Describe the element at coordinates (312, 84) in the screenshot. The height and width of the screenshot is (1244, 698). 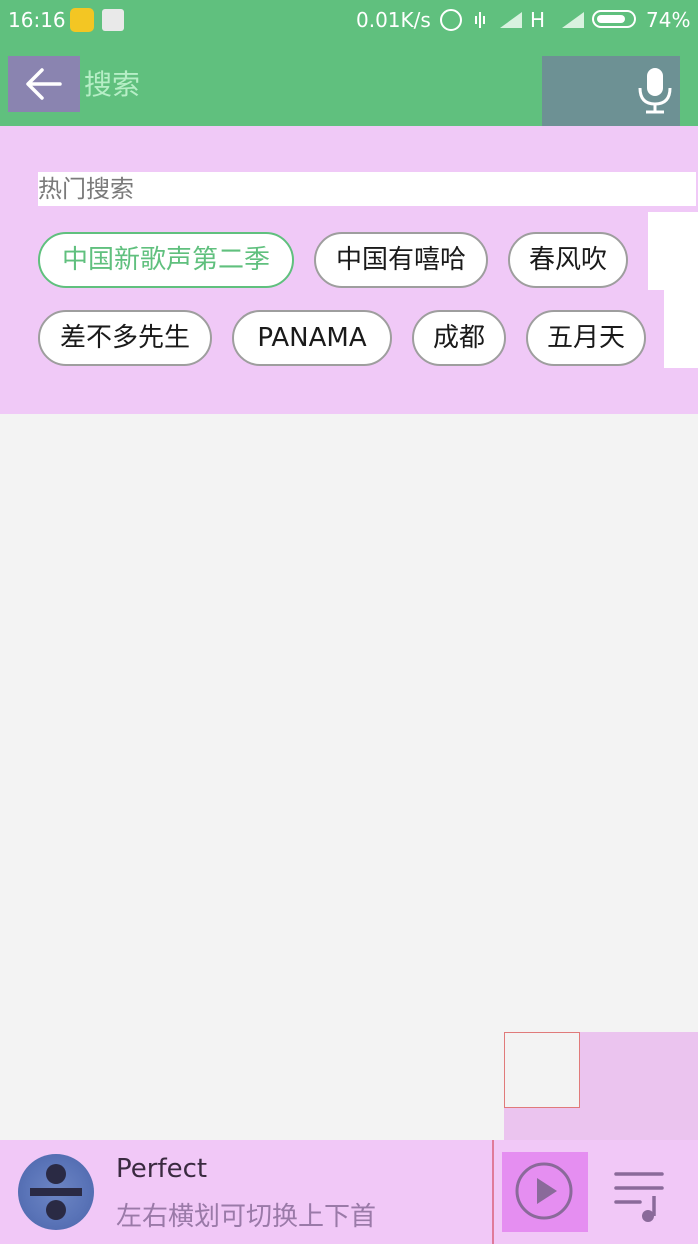
I see `search-input` at that location.